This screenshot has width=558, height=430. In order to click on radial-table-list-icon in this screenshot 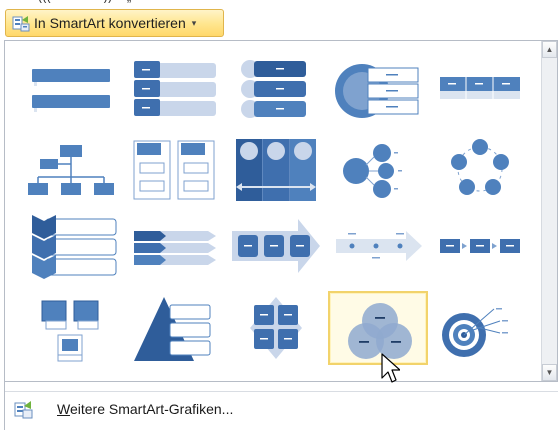, I will do `click(377, 91)`.